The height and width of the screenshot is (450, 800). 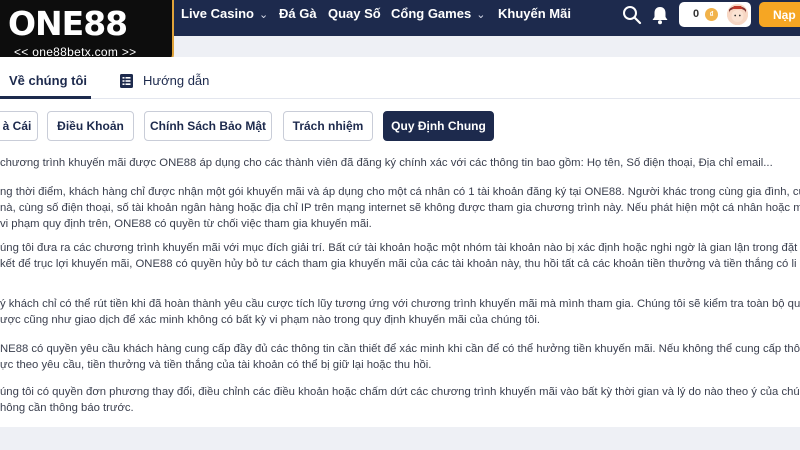 I want to click on avatar-face-icon, so click(x=737, y=14).